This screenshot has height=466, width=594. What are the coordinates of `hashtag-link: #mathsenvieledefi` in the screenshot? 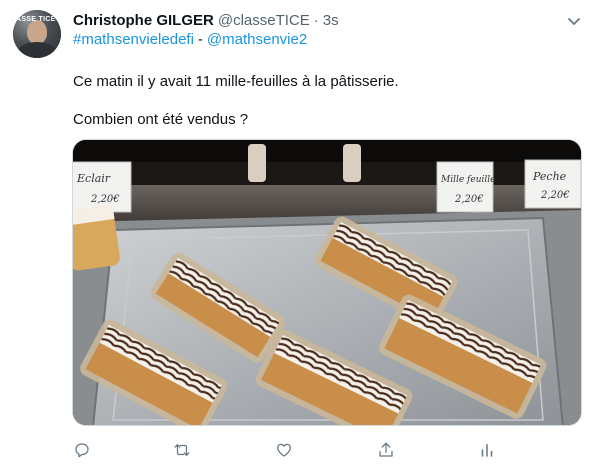 It's located at (133, 39).